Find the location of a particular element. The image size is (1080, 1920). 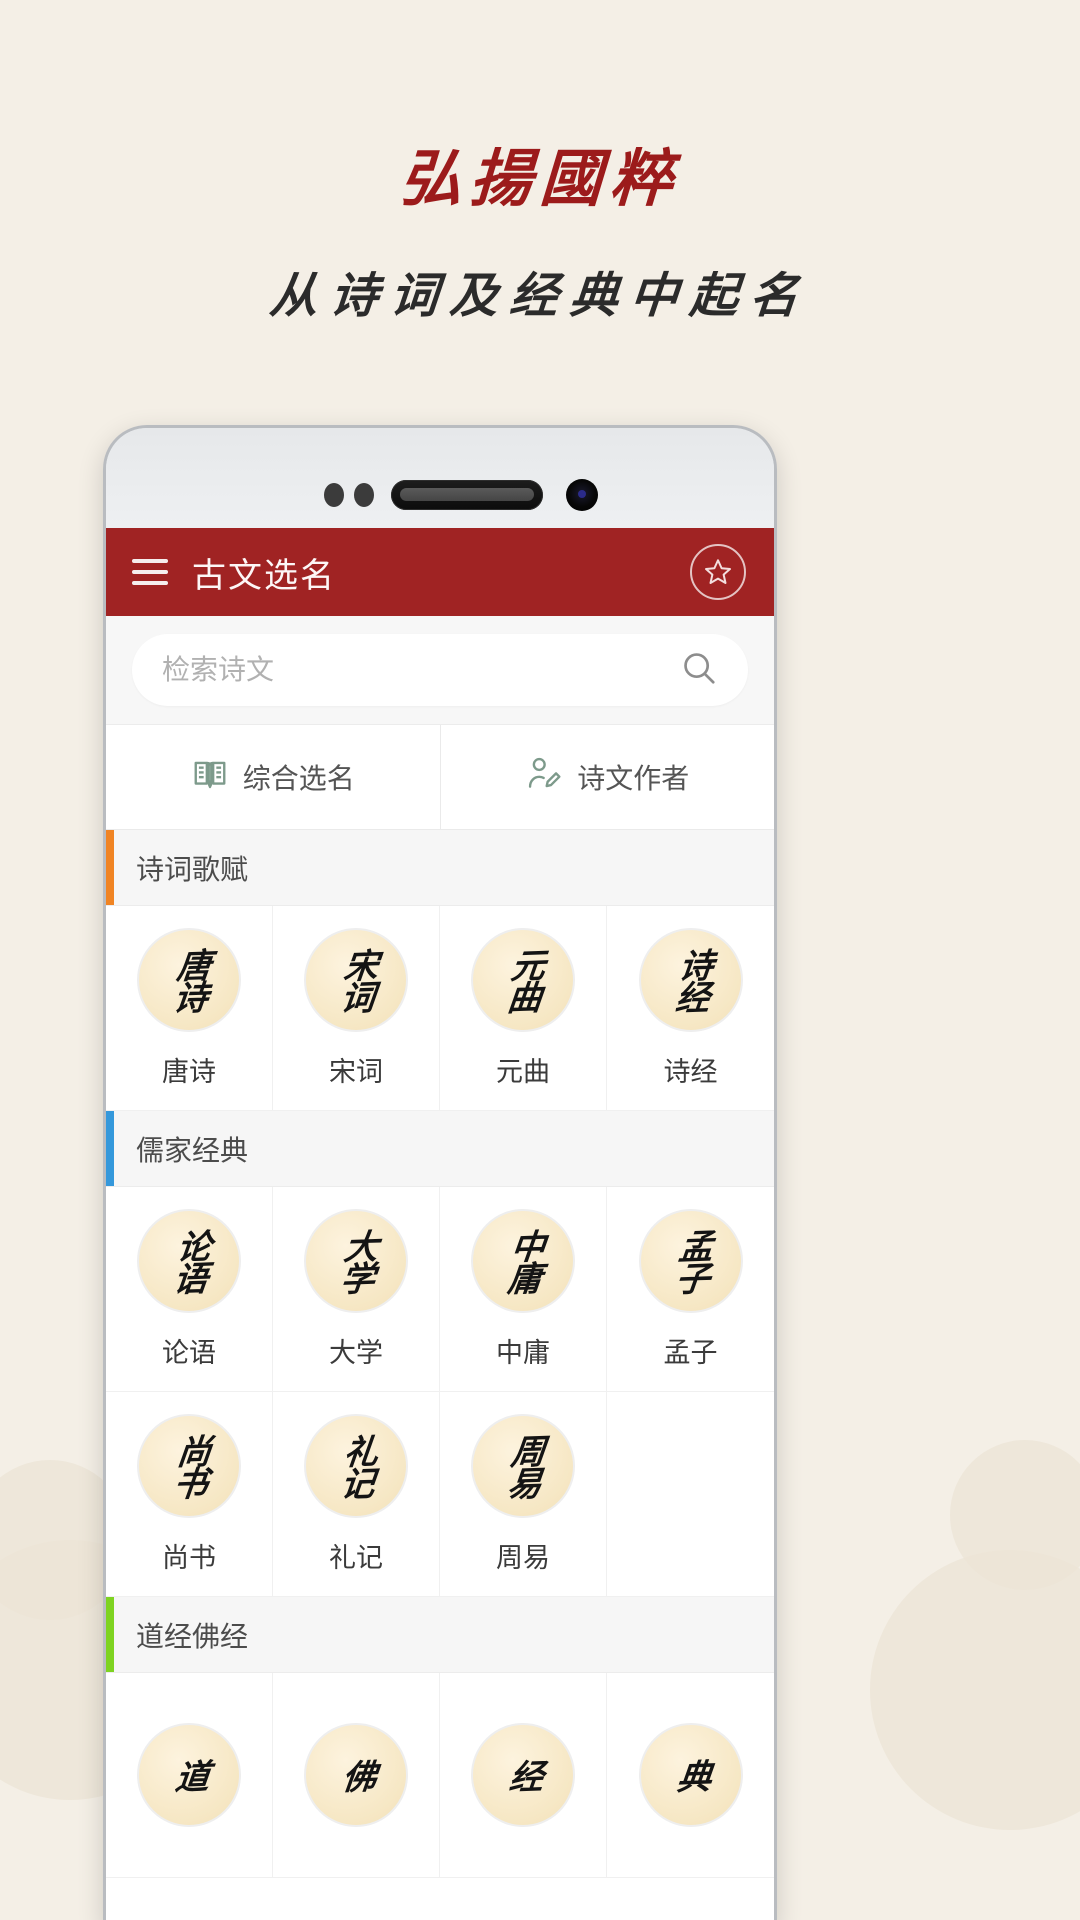

calligraphy-seal-icon: 典 is located at coordinates (690, 1775).